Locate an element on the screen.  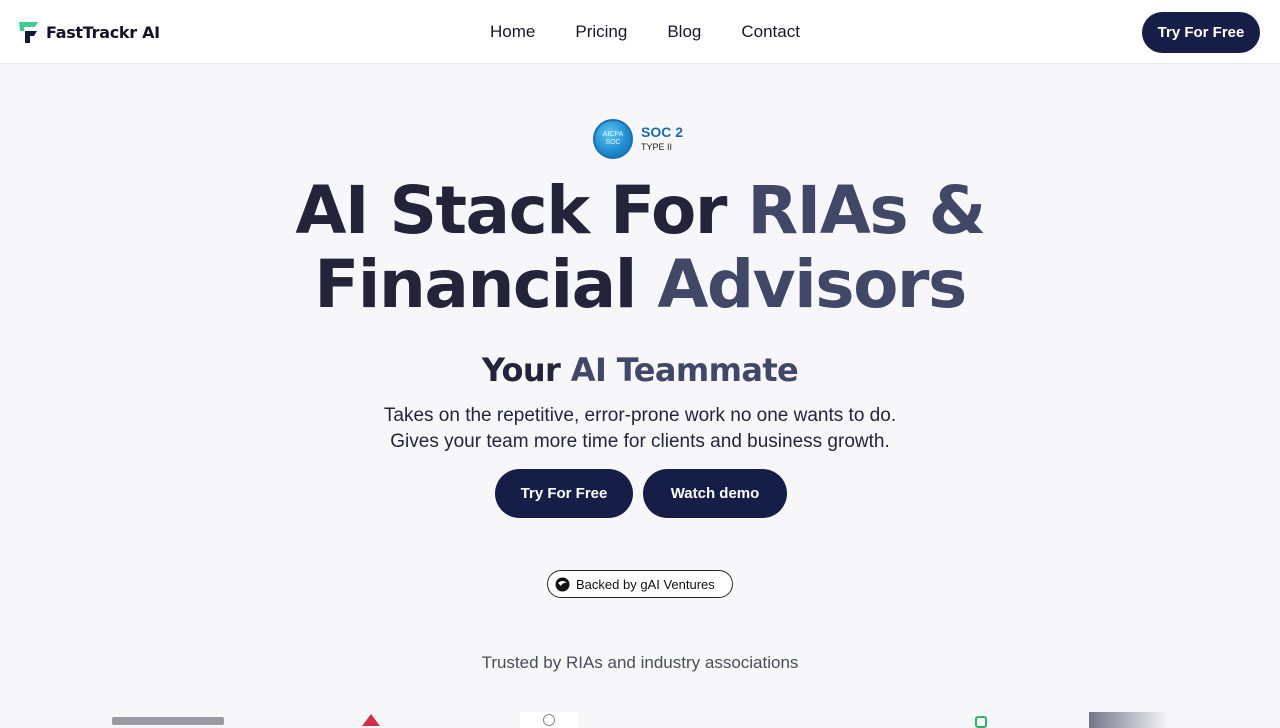
aicpa-soc-seal-icon: AICPA SOC is located at coordinates (613, 139).